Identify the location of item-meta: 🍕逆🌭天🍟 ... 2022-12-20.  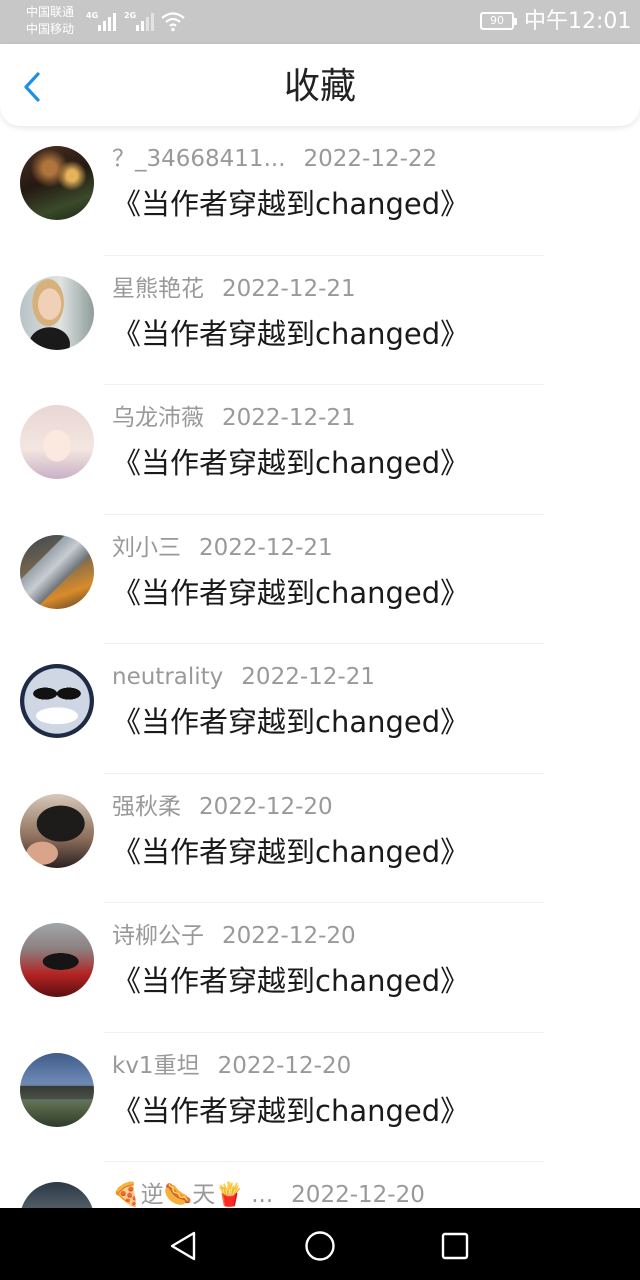
(268, 1193).